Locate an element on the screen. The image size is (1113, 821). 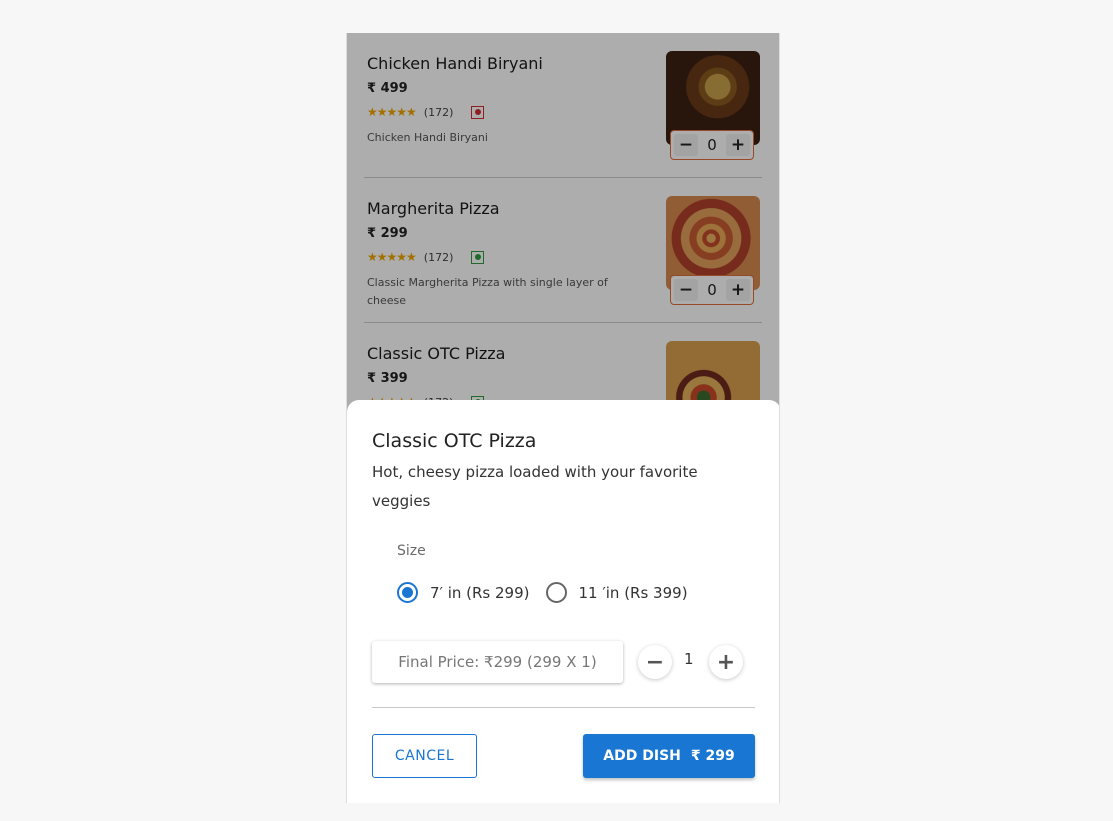
size-label: Size is located at coordinates (411, 551).